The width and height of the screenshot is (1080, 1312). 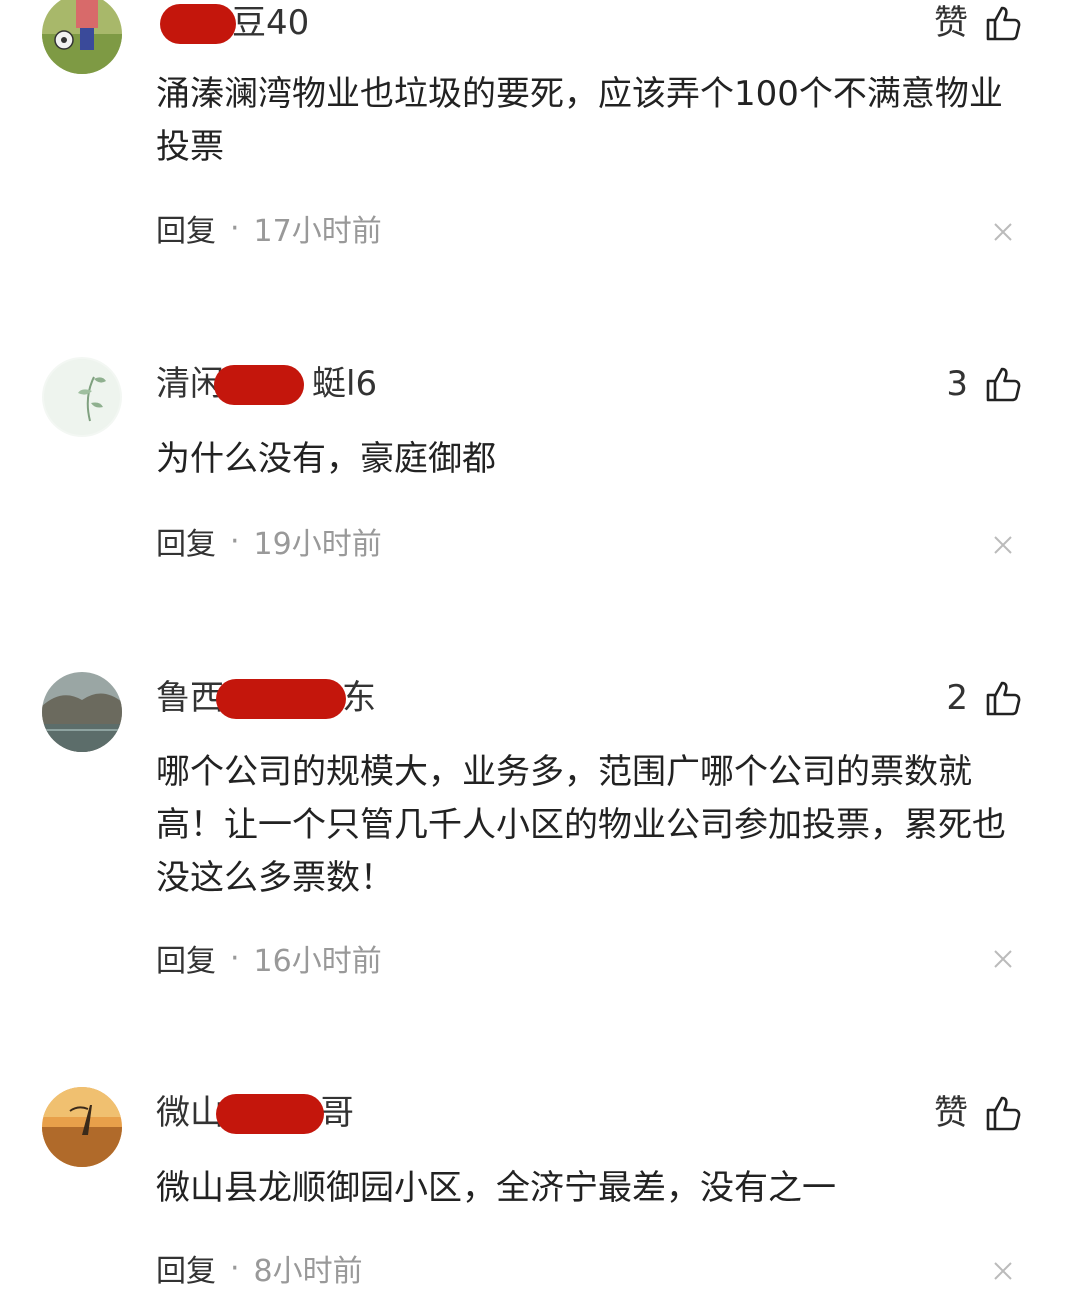 What do you see at coordinates (579, 120) in the screenshot?
I see `comment-text: 涌溱澜湾物业也垃圾的要死，应该弄个100个不满意物业投票` at bounding box center [579, 120].